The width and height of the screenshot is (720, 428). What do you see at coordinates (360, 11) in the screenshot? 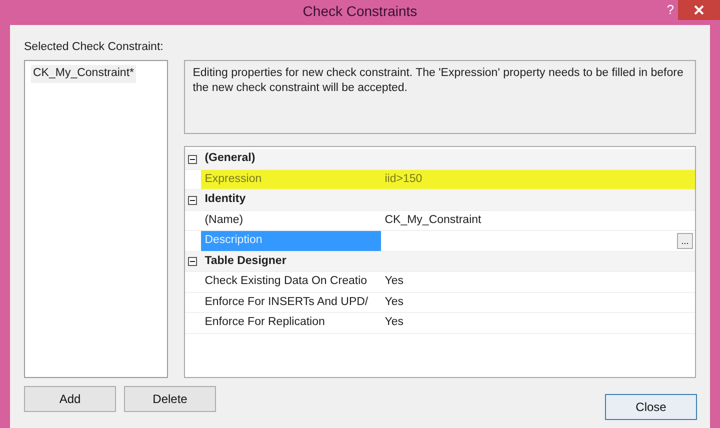
I see `window-title: Check Constraints` at bounding box center [360, 11].